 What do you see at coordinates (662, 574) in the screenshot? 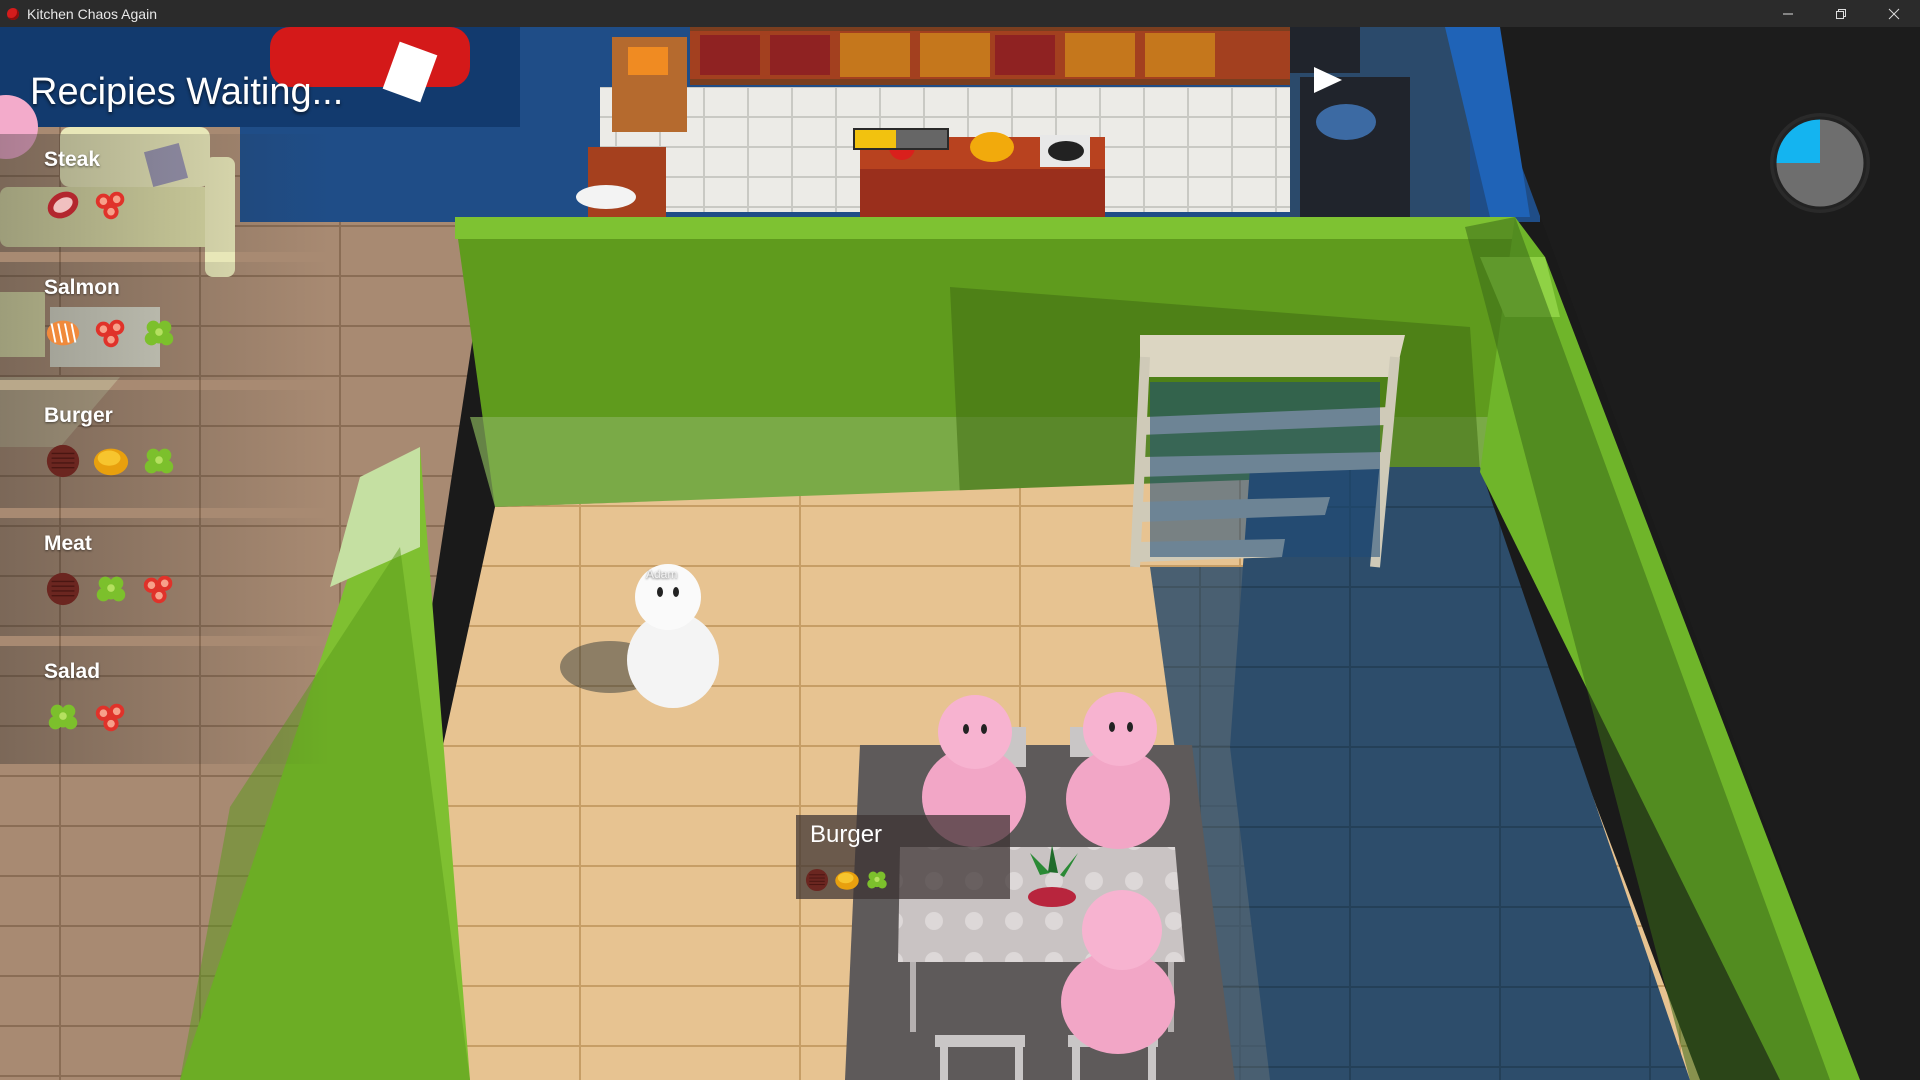
I see `player-name-label: Adam` at bounding box center [662, 574].